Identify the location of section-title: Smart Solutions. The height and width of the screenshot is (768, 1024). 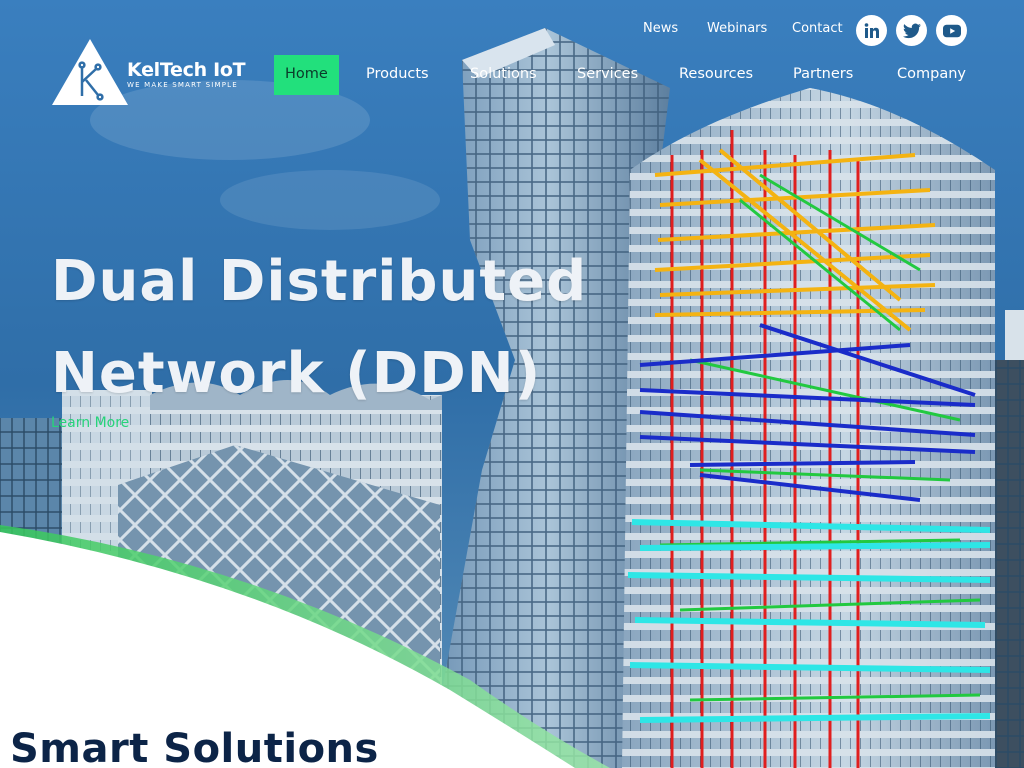
(194, 747).